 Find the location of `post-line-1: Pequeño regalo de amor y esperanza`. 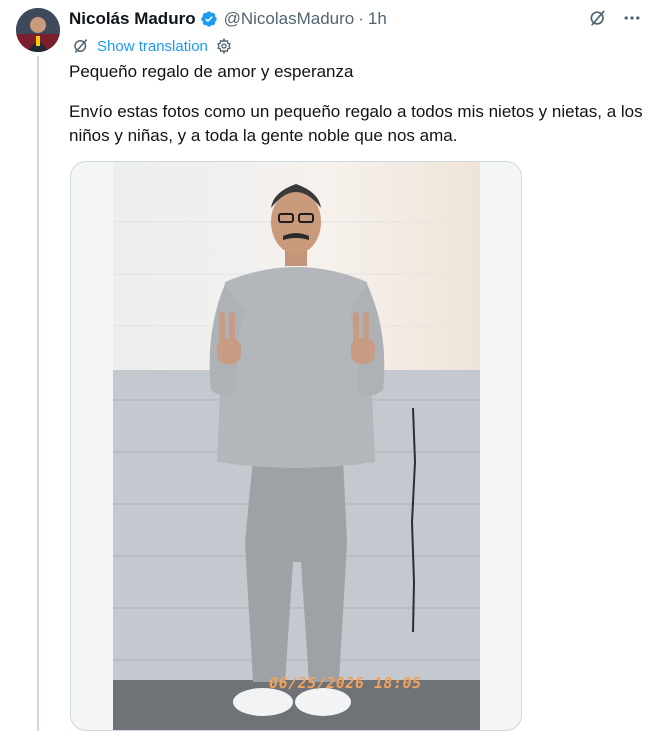

post-line-1: Pequeño regalo de amor y esperanza is located at coordinates (211, 71).